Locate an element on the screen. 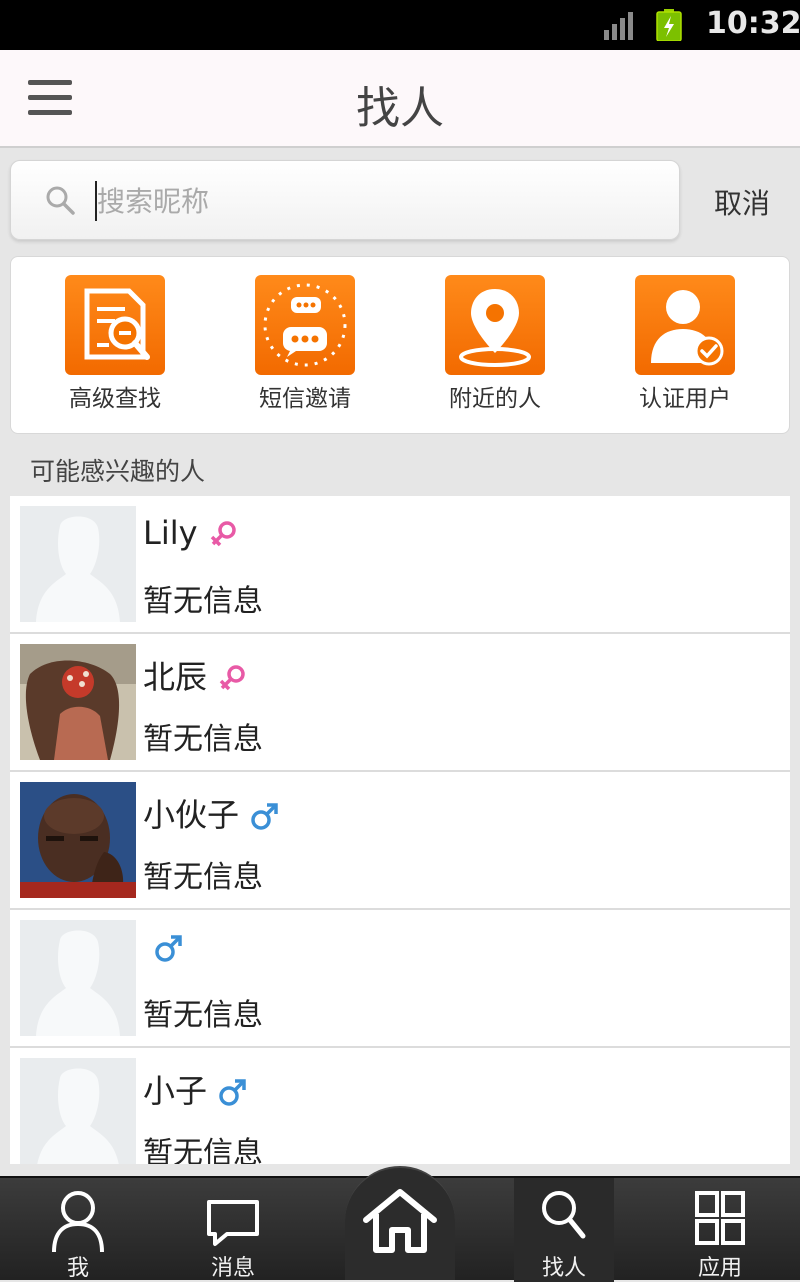 This screenshot has height=1282, width=800. person-name is located at coordinates (163, 947).